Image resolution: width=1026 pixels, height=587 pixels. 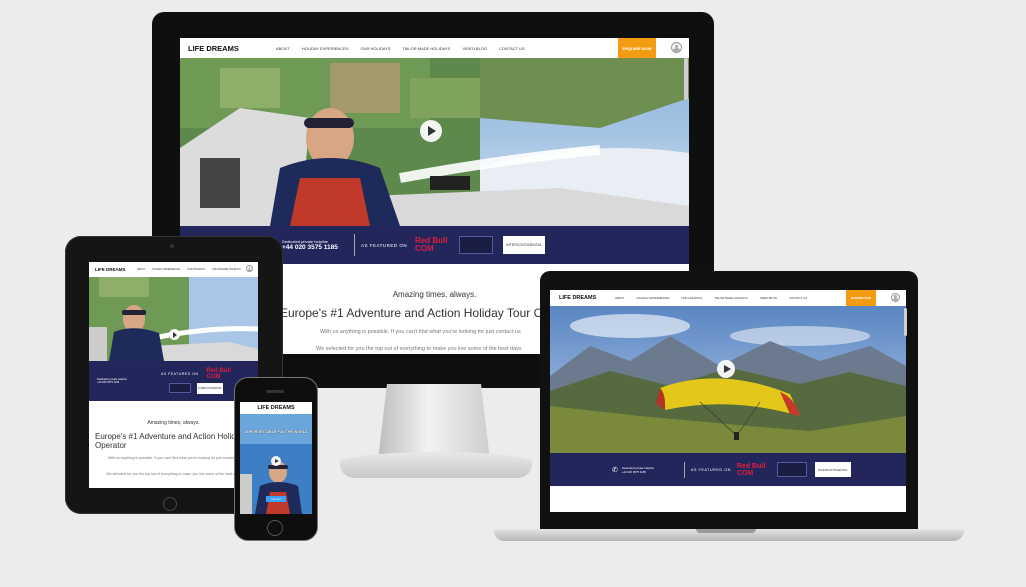 I want to click on logos-row: INTERCONTINENTAL, so click(x=195, y=388).